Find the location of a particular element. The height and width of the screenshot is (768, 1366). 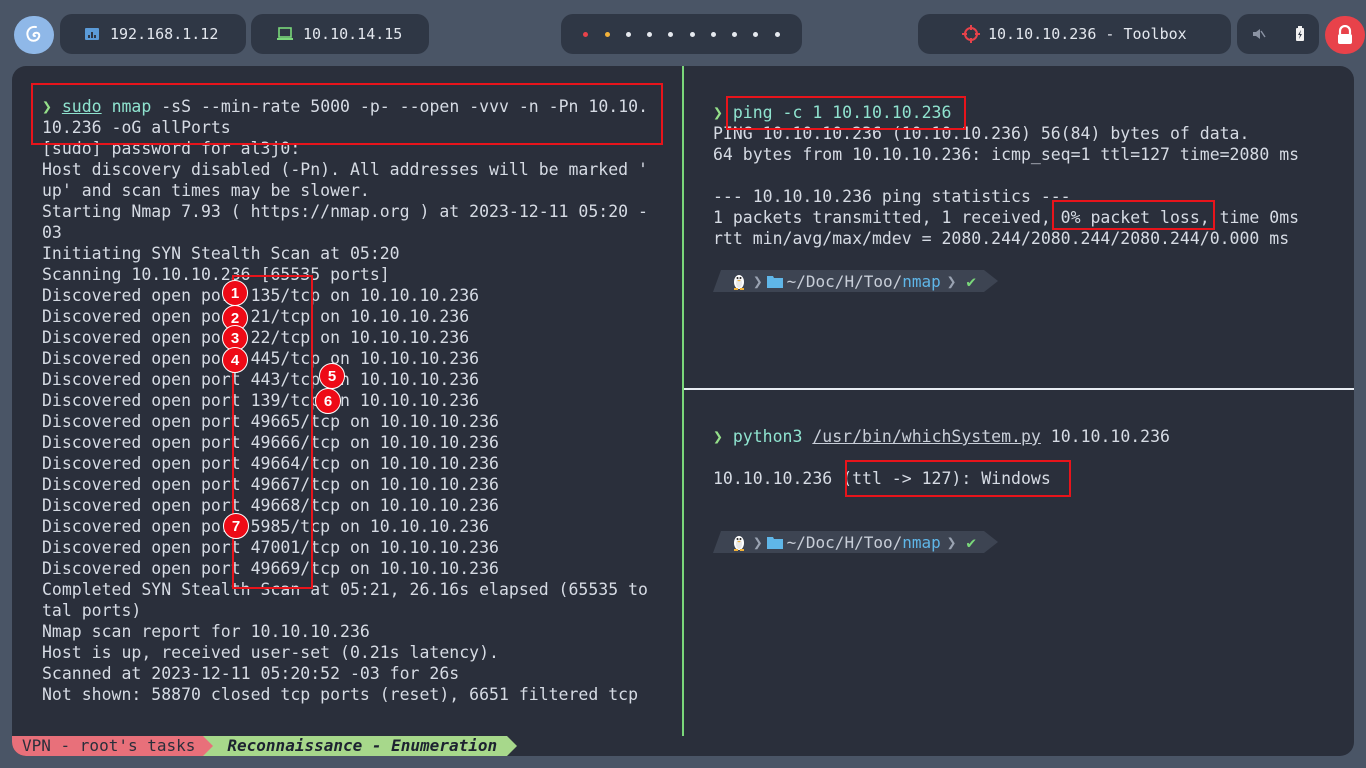

workspace-3-dot is located at coordinates (628, 34).